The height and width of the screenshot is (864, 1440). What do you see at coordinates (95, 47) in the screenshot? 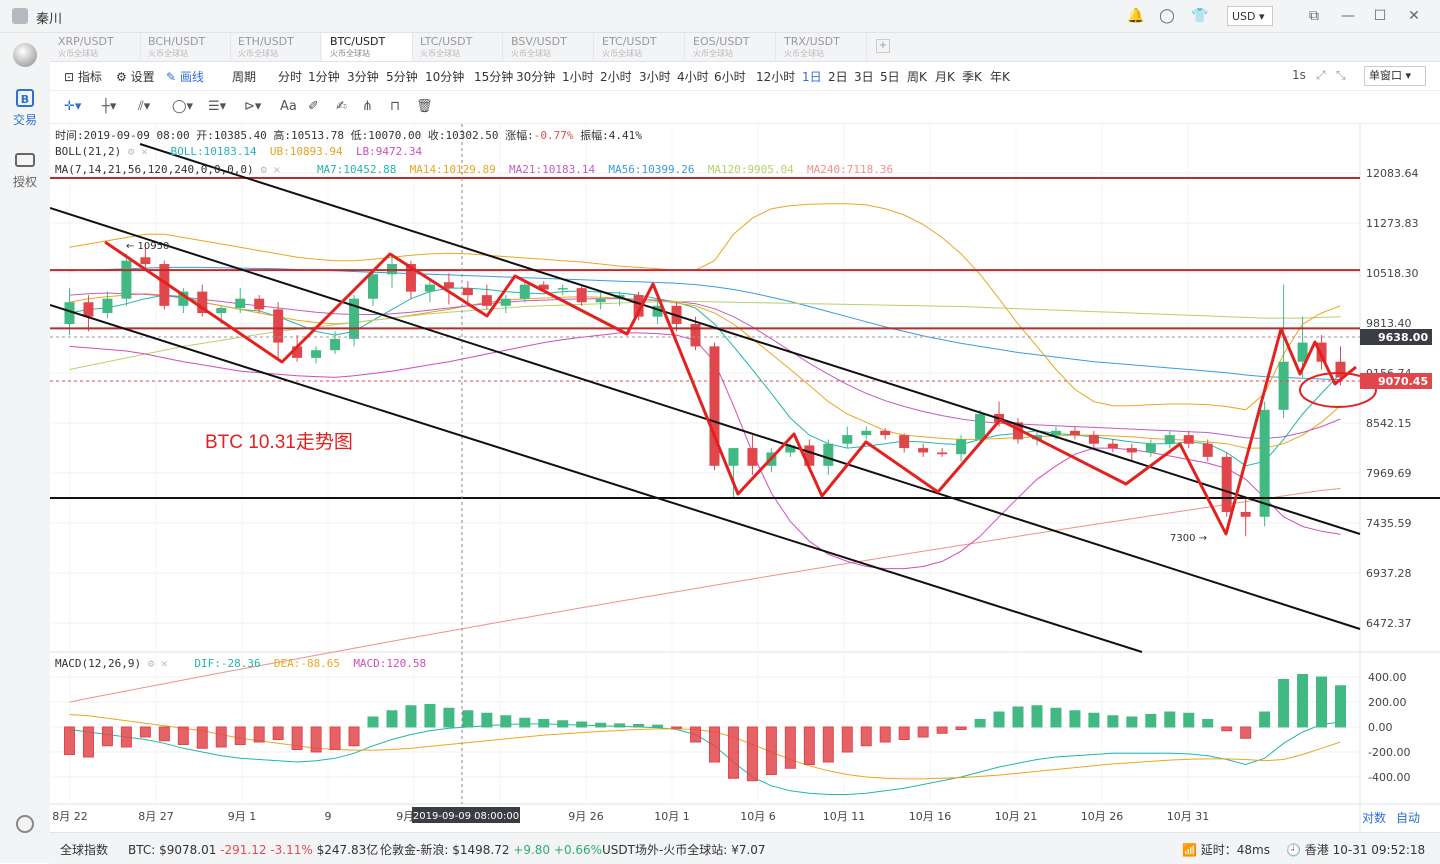
I see `tab-xrp: XRP/USDT 火币全球站` at bounding box center [95, 47].